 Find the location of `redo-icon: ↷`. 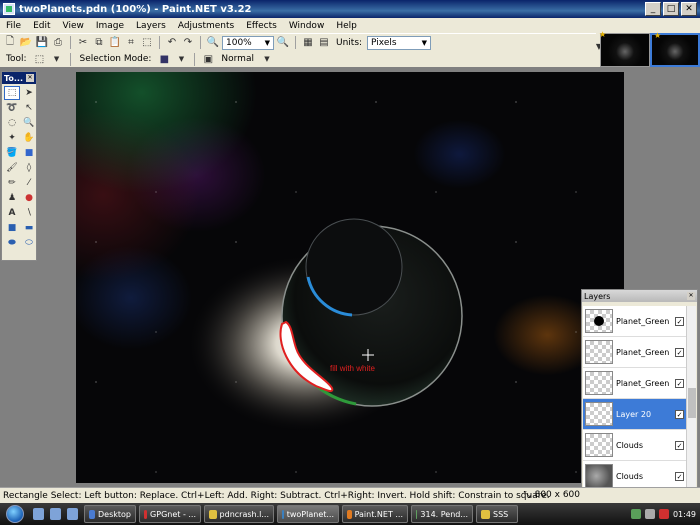

redo-icon: ↷ is located at coordinates (188, 43).